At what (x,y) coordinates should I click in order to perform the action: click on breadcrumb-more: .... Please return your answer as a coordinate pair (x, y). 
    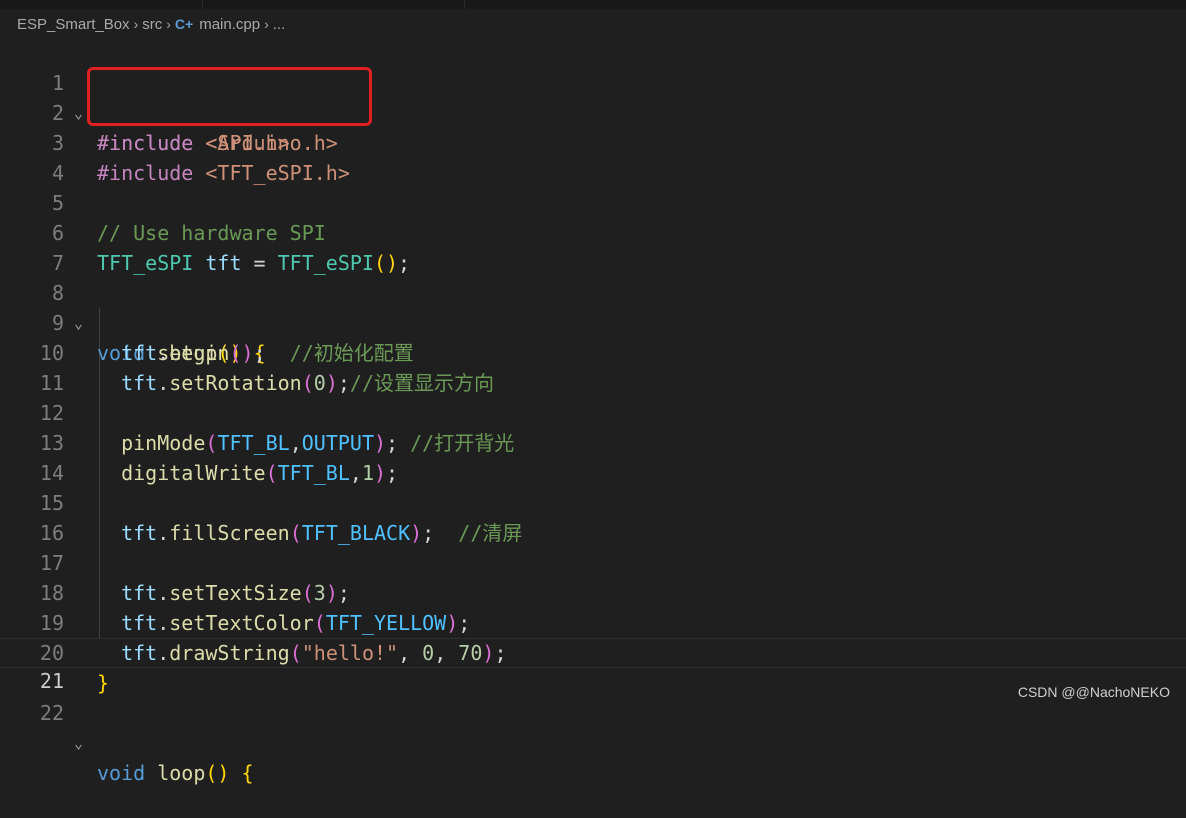
    Looking at the image, I should click on (279, 24).